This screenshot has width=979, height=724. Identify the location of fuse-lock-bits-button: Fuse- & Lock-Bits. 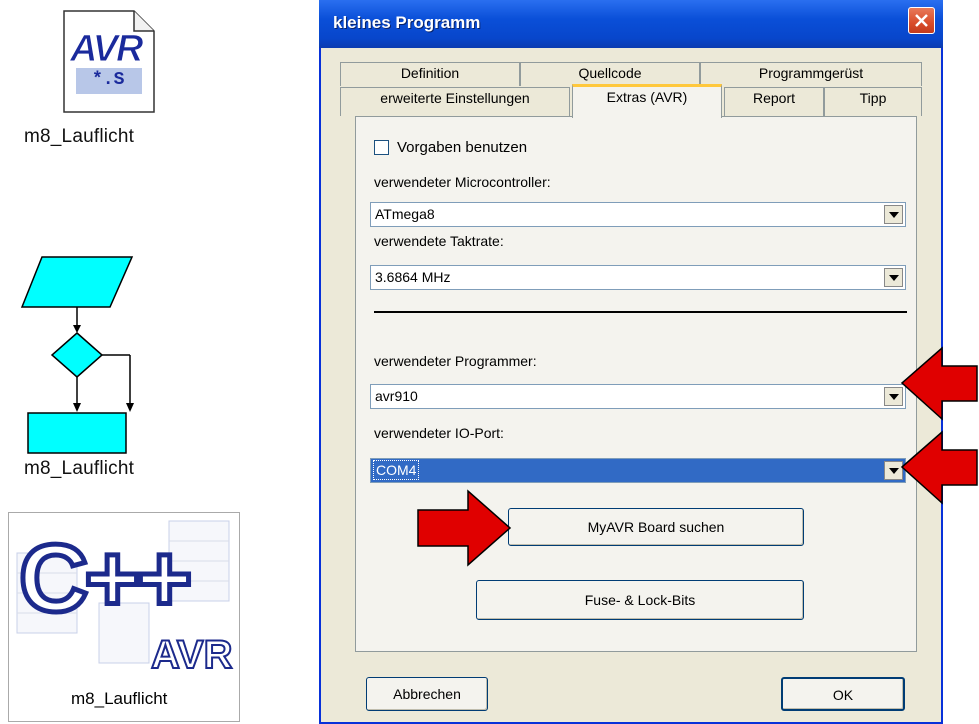
(640, 600).